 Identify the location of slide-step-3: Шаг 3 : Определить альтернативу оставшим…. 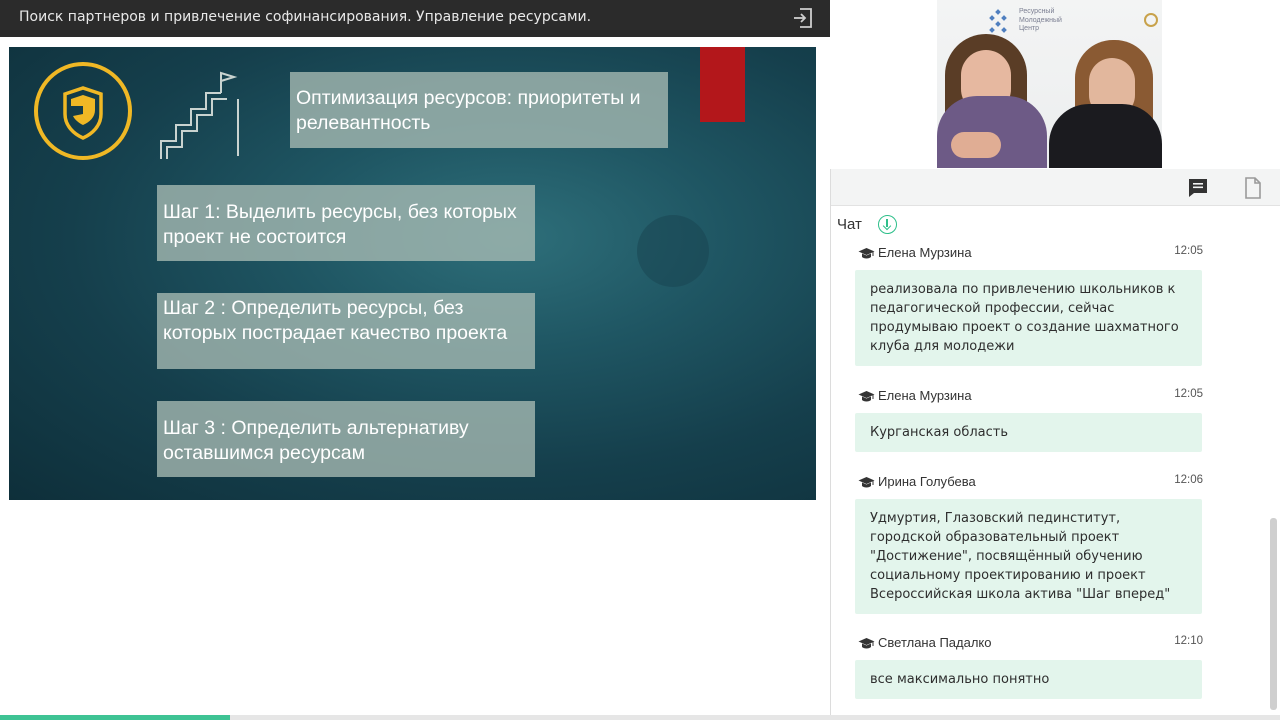
(346, 439).